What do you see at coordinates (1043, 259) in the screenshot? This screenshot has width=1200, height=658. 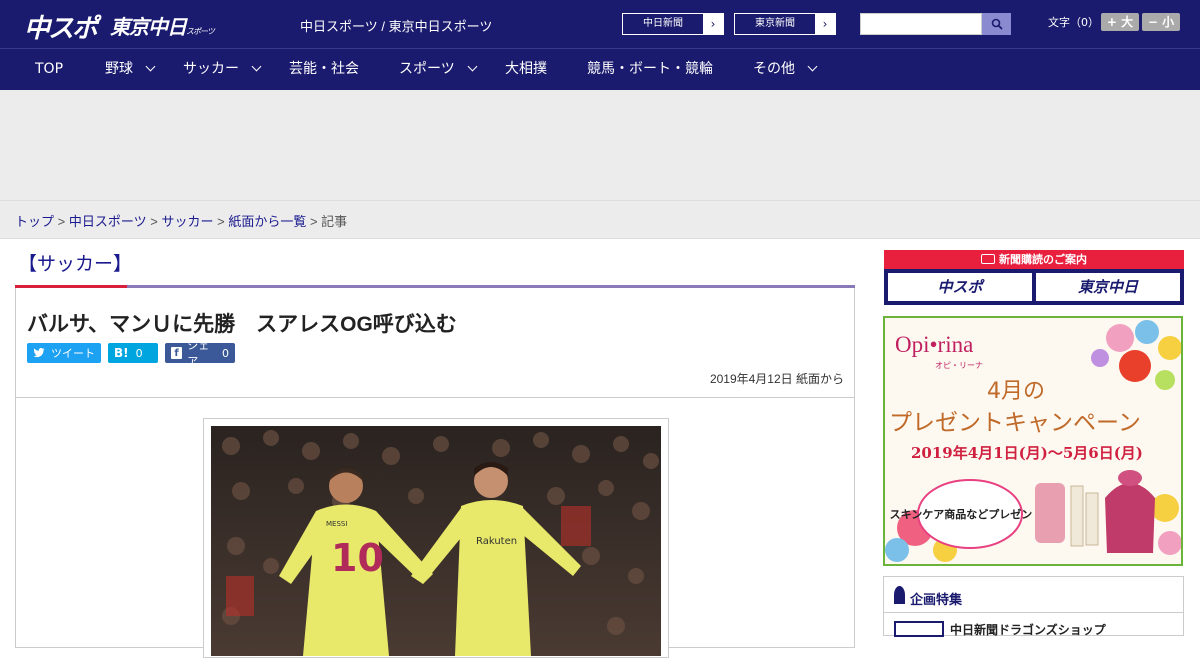 I see `subscription-heading-label: 新聞購読のご案内` at bounding box center [1043, 259].